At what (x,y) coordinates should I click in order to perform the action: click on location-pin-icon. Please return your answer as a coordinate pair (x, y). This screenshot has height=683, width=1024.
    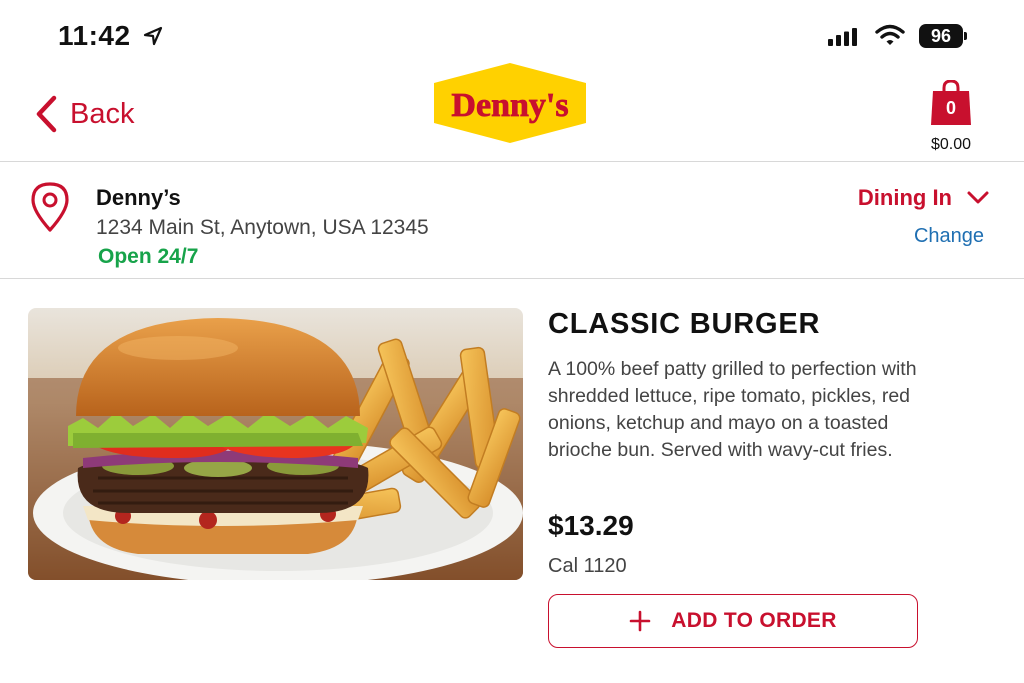
    Looking at the image, I should click on (50, 207).